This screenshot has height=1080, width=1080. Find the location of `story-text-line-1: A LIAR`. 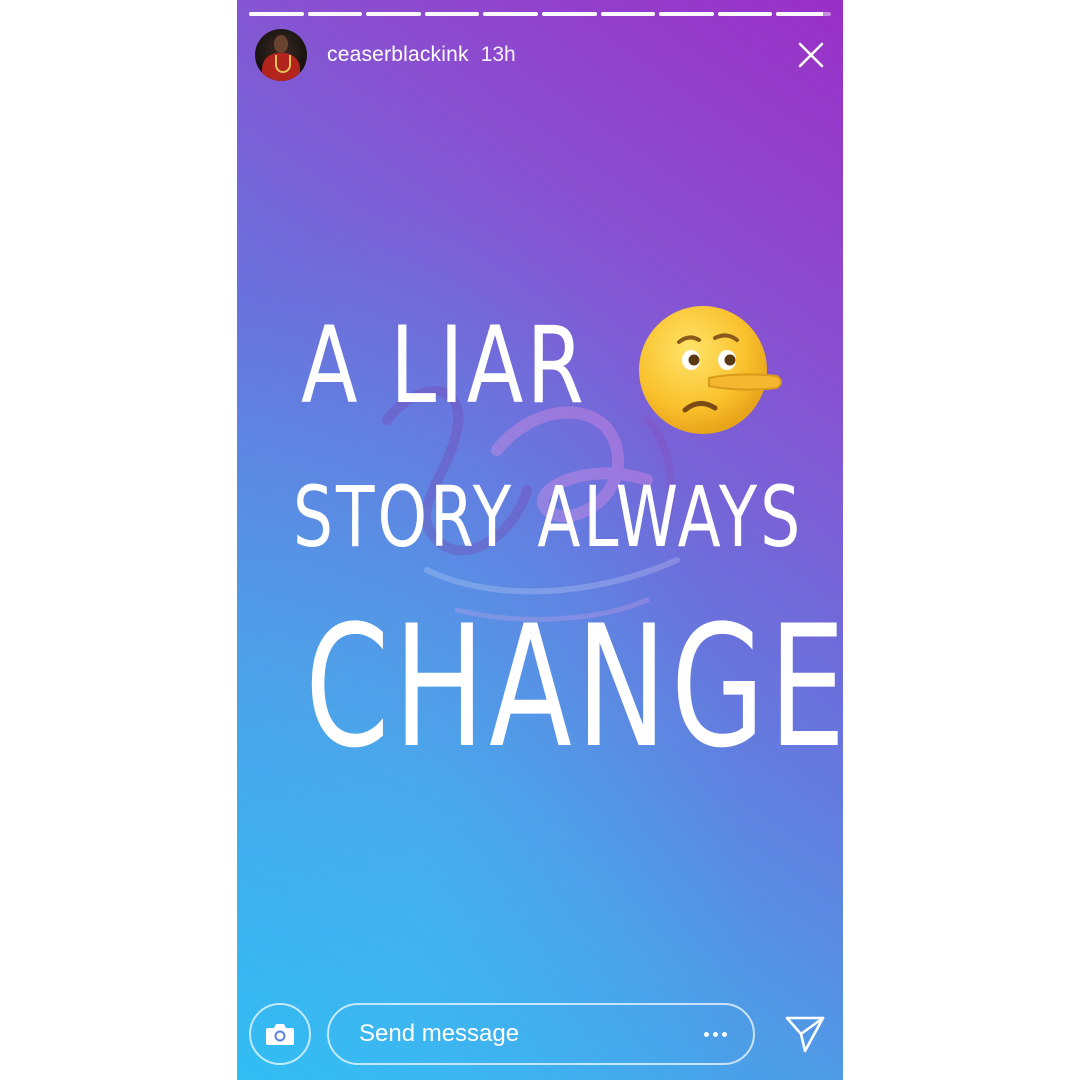

story-text-line-1: A LIAR is located at coordinates (444, 365).